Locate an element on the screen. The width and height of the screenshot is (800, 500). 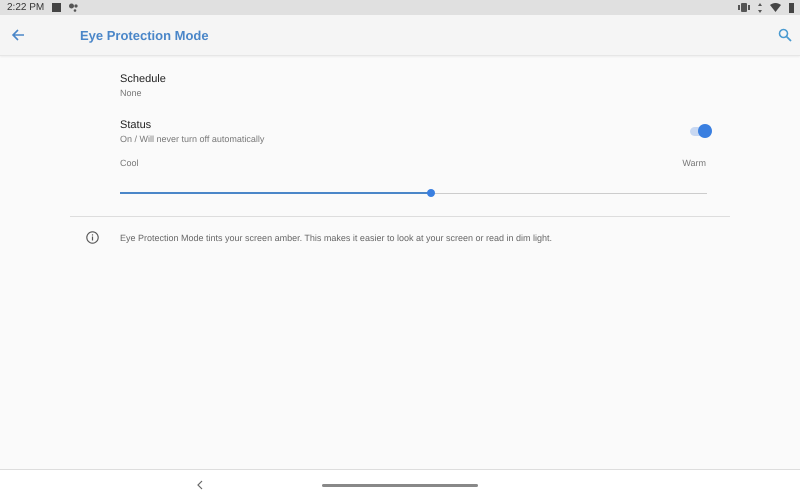
screen-title: Eye Protection Mode is located at coordinates (144, 35).